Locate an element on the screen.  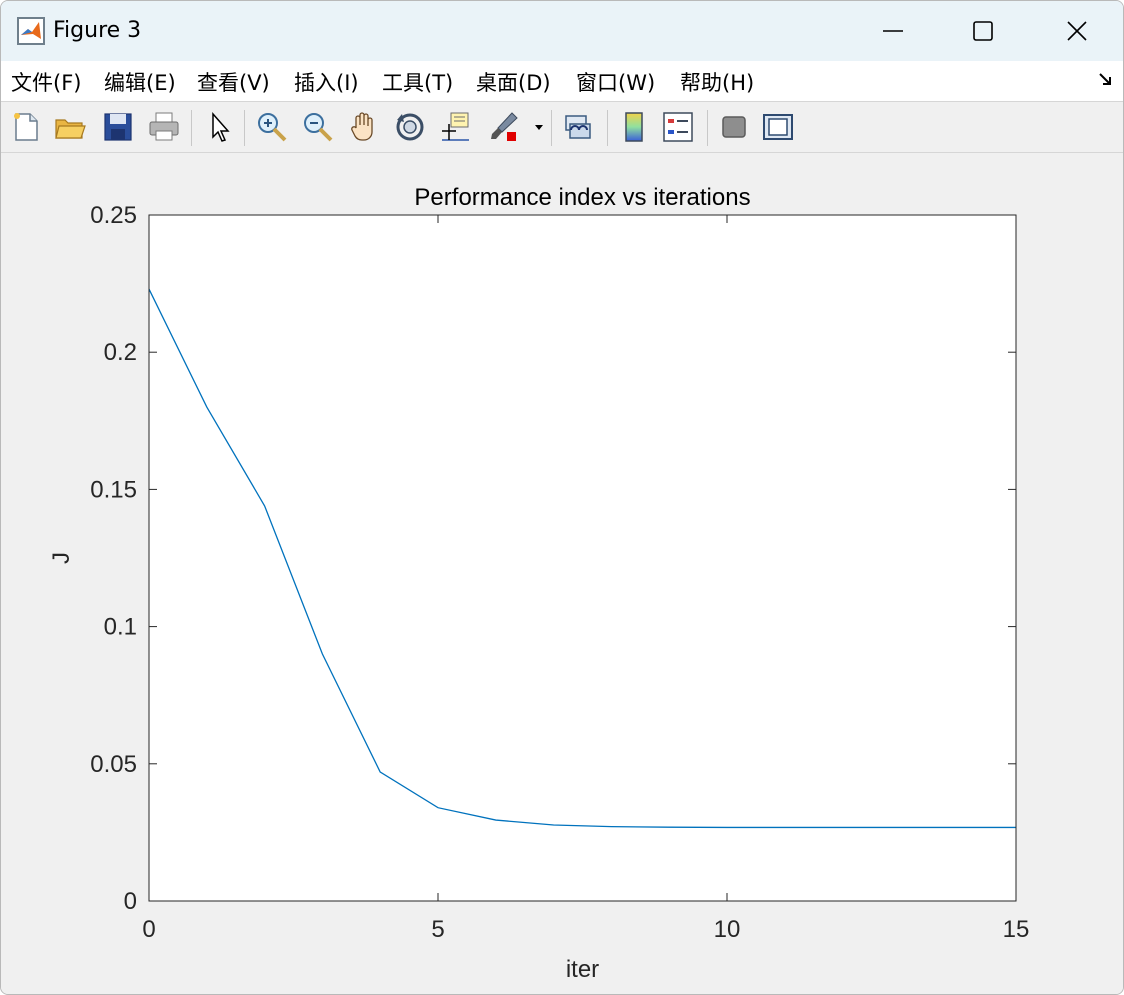
brush-icon is located at coordinates (504, 127).